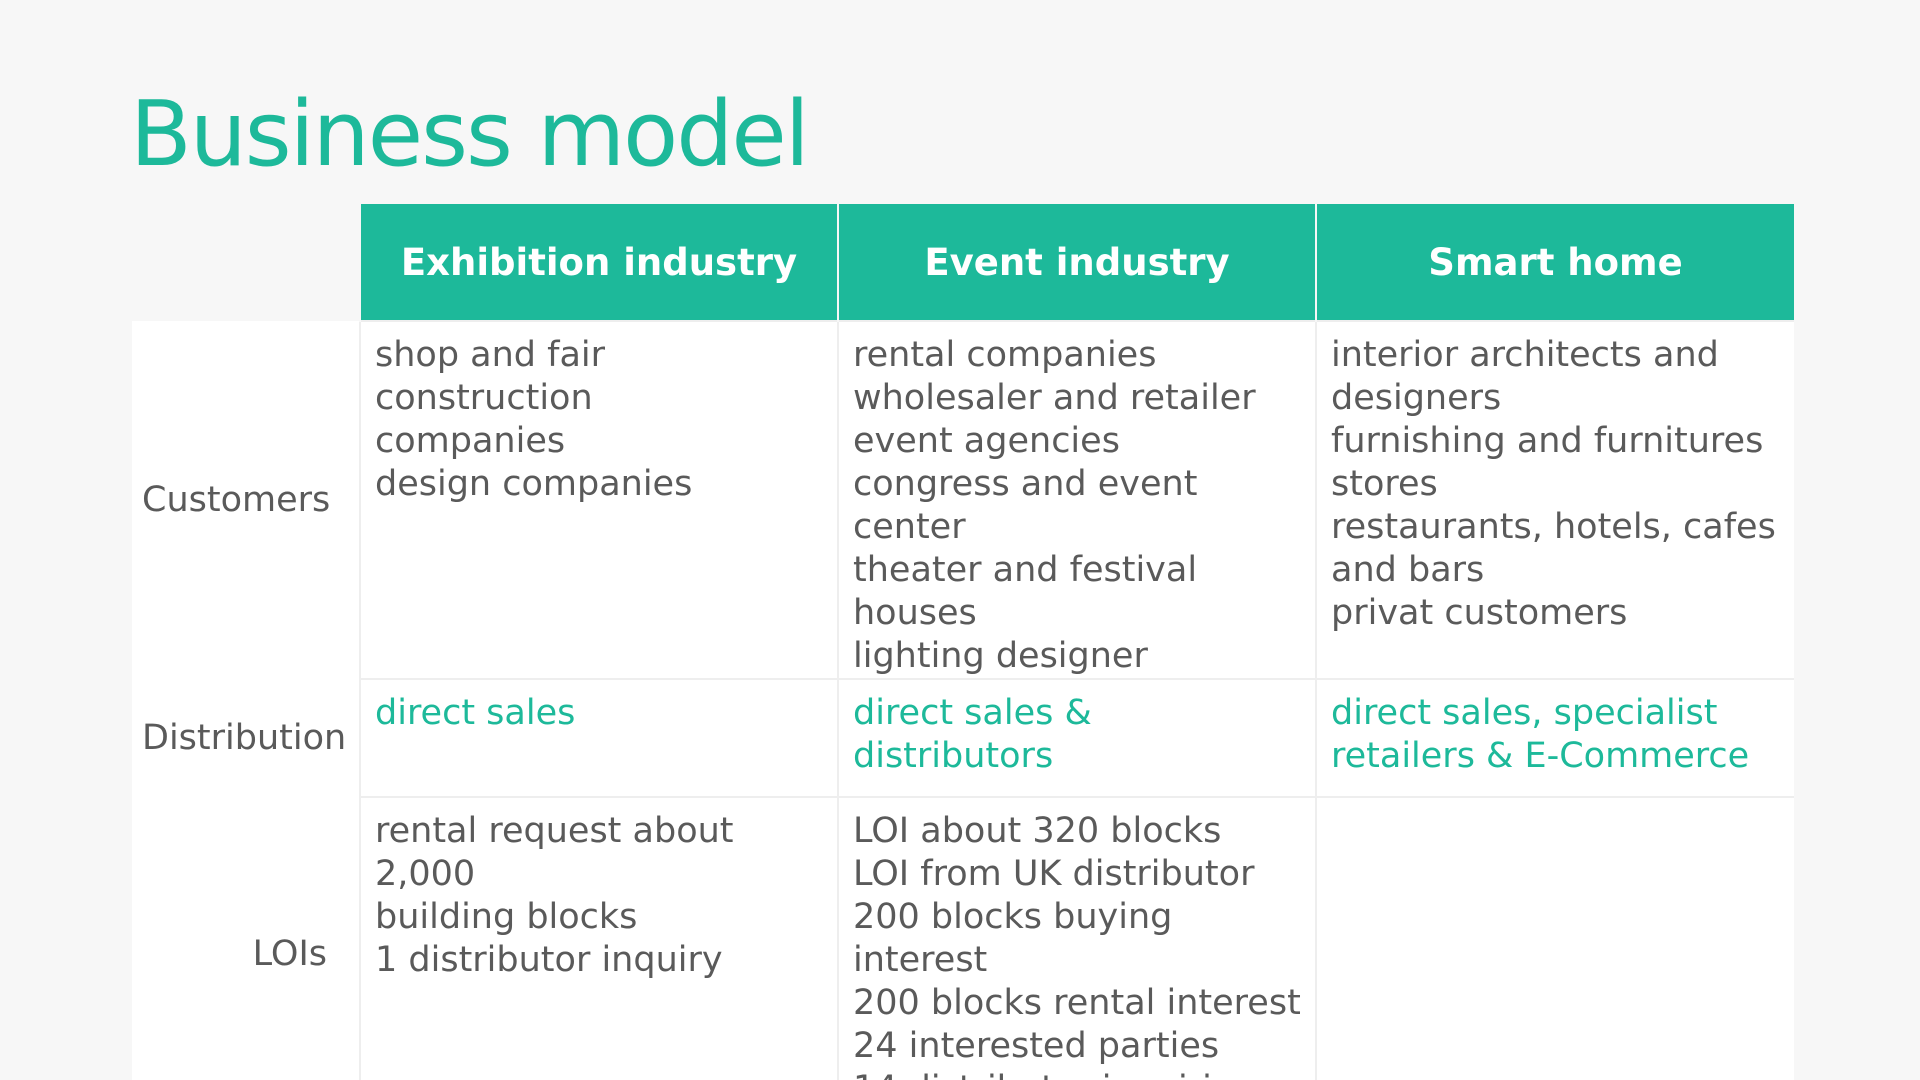  What do you see at coordinates (1076, 262) in the screenshot?
I see `header-event-industry: Event industry` at bounding box center [1076, 262].